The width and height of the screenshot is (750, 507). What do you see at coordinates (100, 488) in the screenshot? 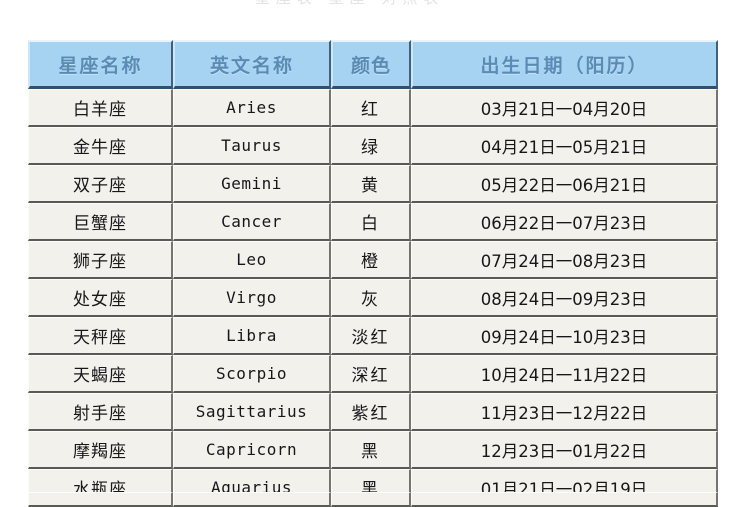
I see `cell-zodiac-name: 水瓶座` at bounding box center [100, 488].